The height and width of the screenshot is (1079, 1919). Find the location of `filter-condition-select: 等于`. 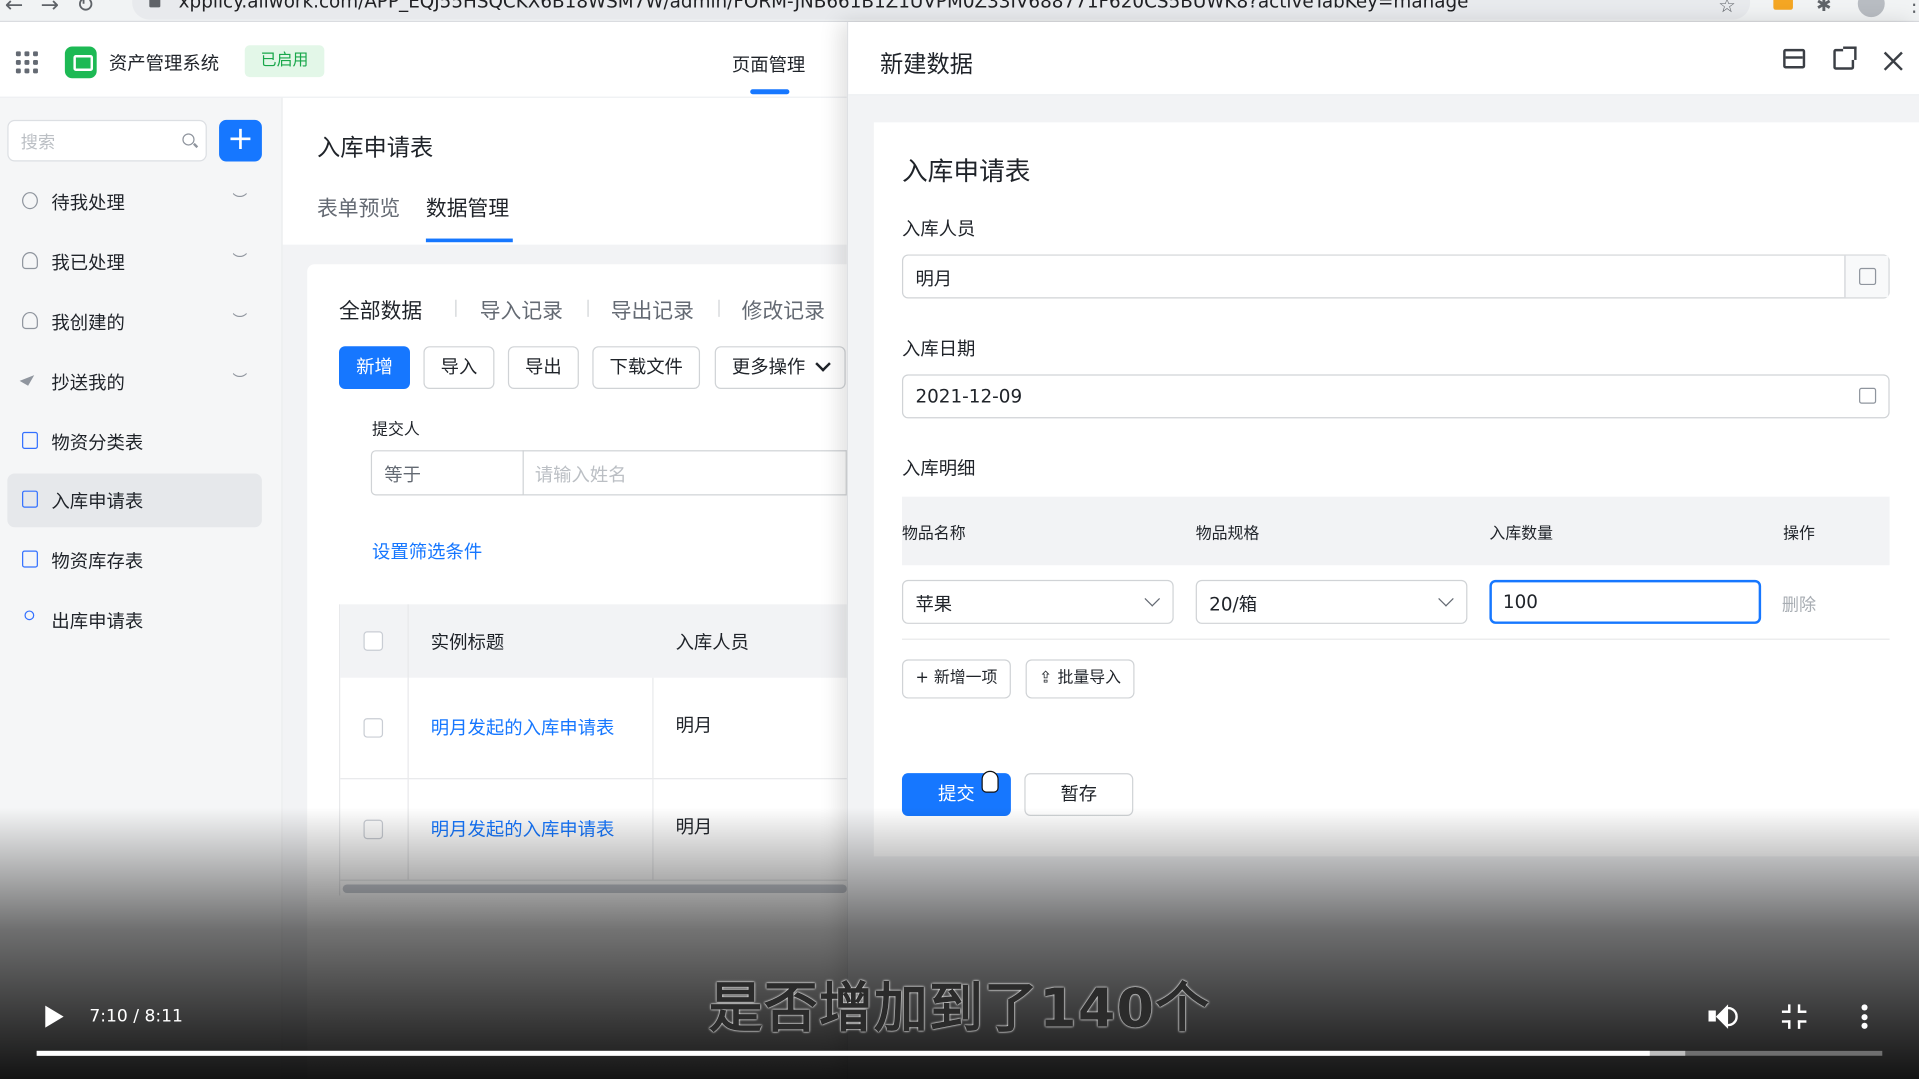

filter-condition-select: 等于 is located at coordinates (447, 473).